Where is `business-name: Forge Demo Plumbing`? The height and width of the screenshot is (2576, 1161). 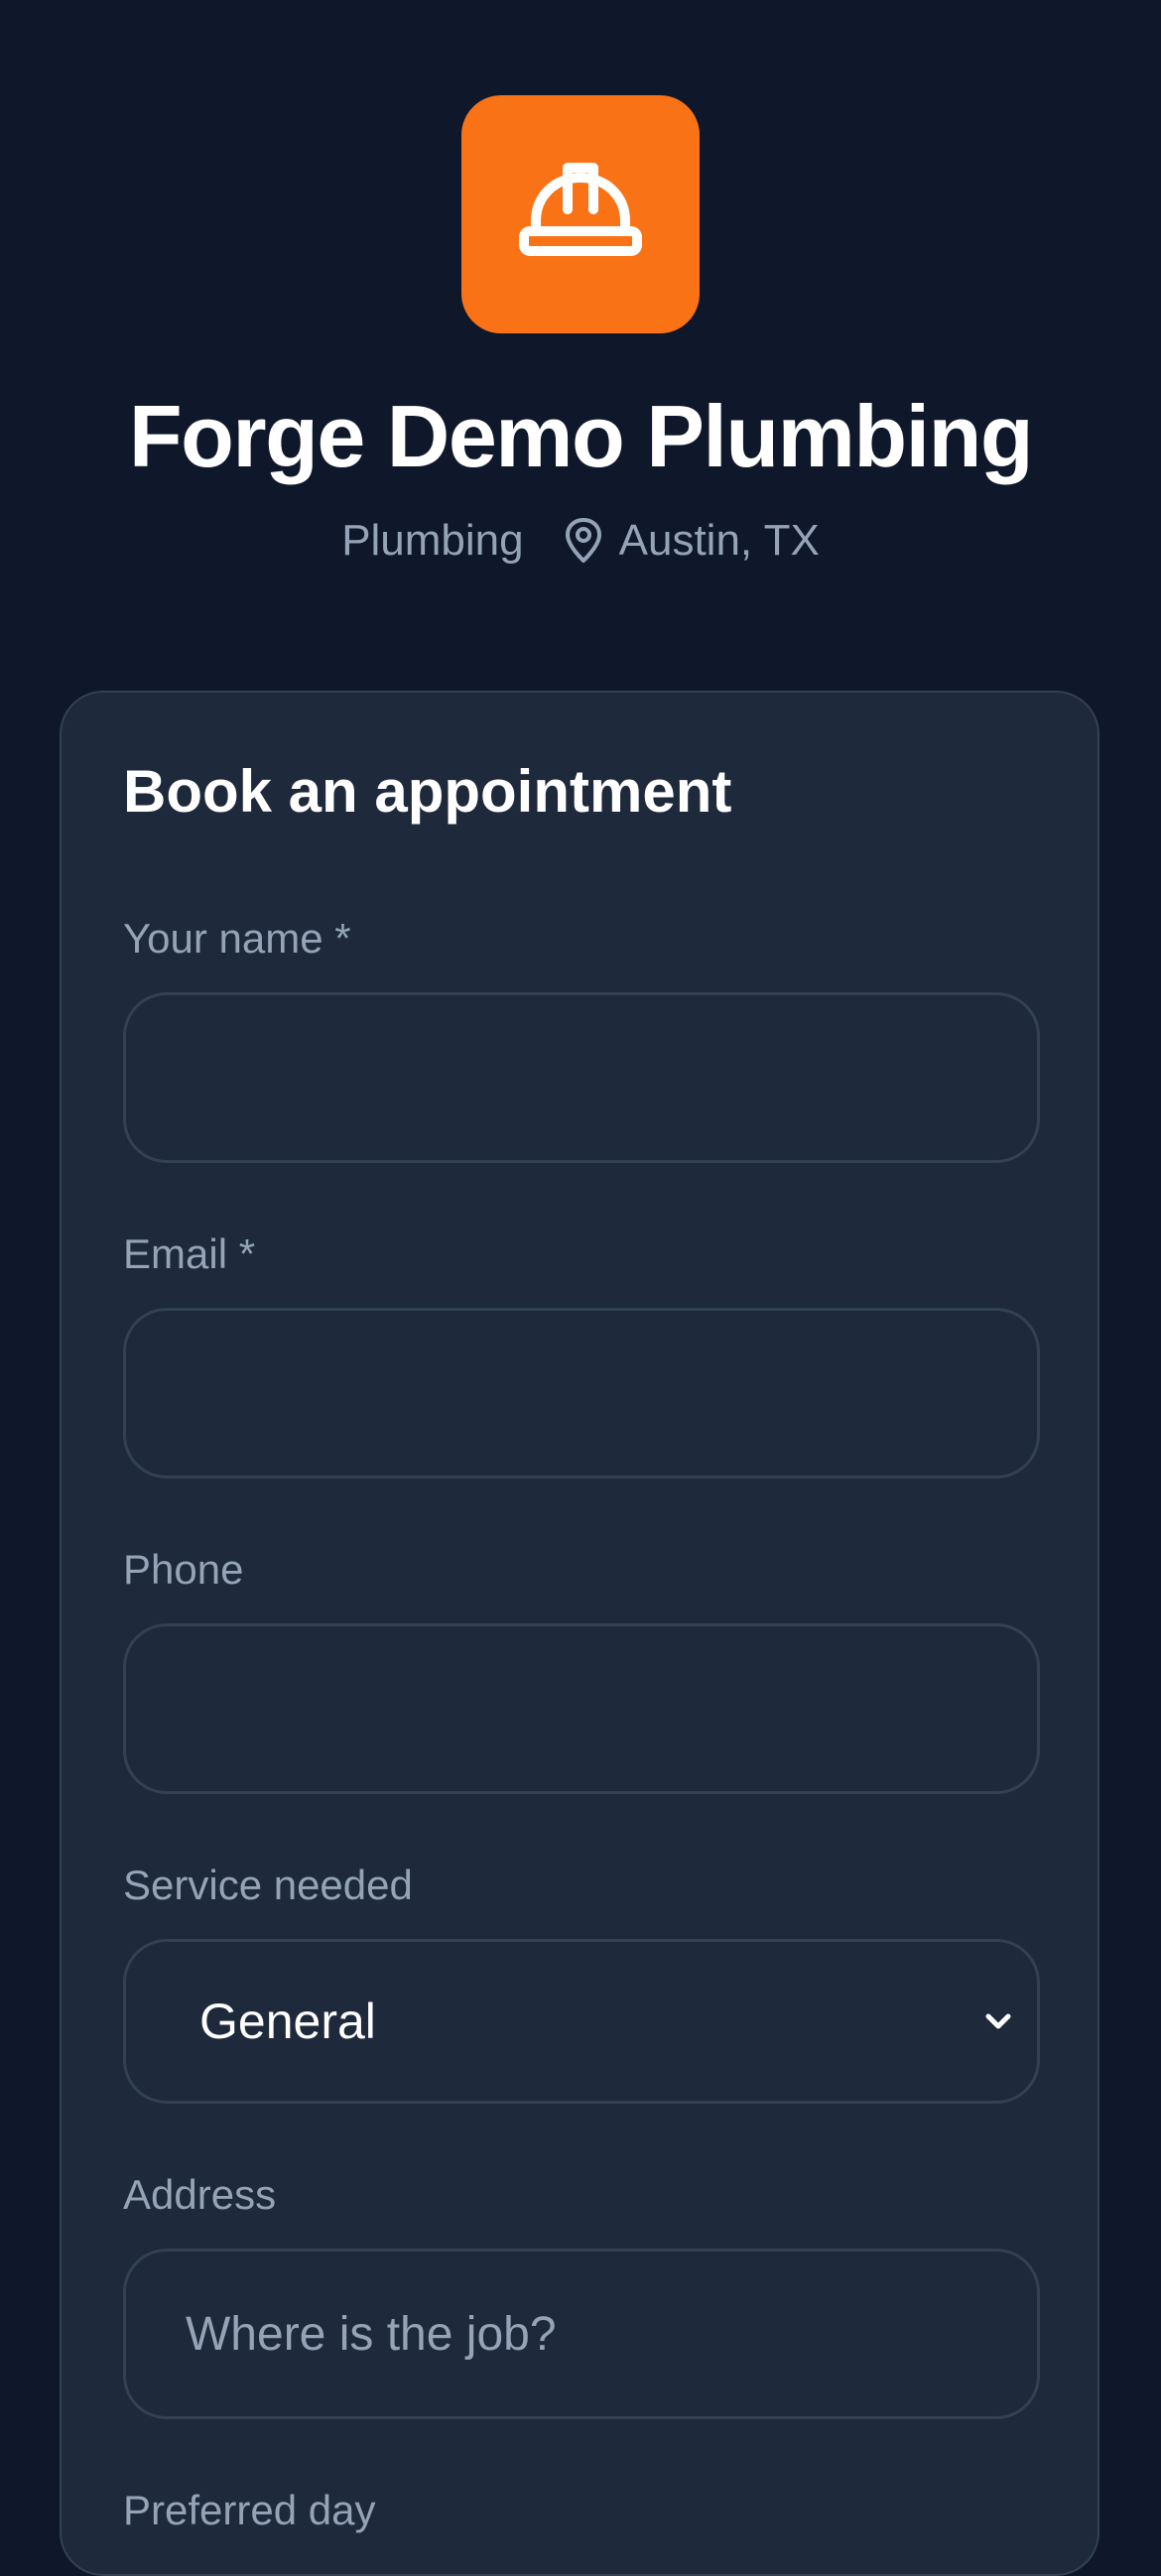
business-name: Forge Demo Plumbing is located at coordinates (581, 436).